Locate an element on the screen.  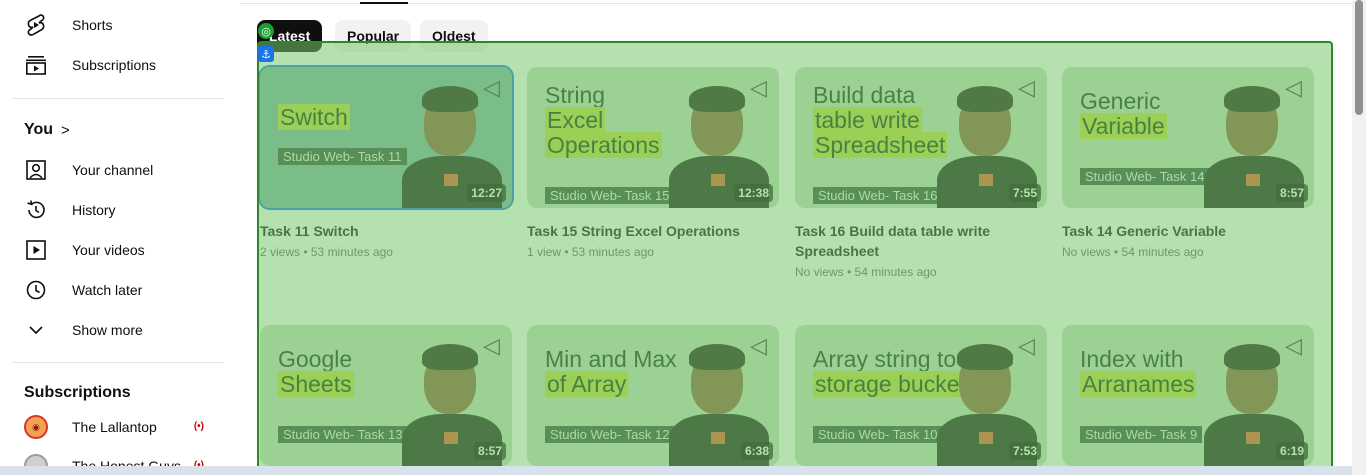
sidebar-item-watch-later: Watch later is located at coordinates (118, 290).